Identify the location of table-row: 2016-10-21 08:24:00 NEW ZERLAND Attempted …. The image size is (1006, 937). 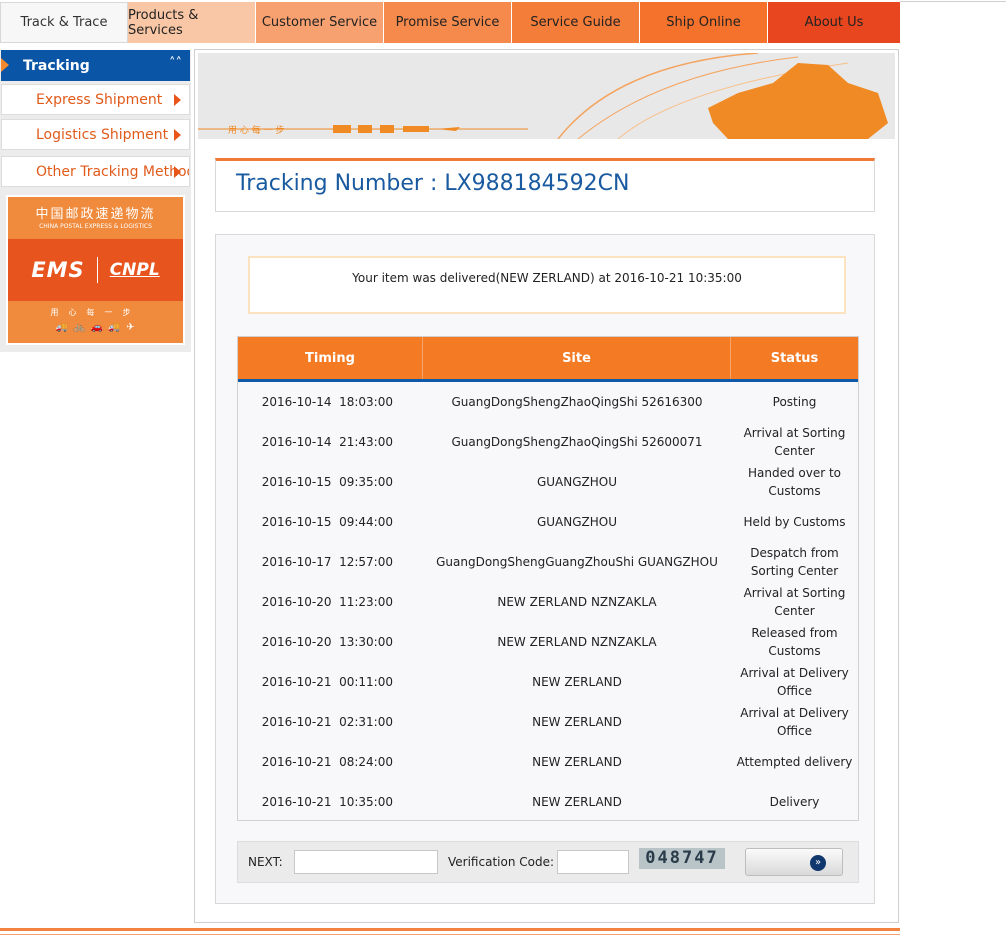
(548, 762).